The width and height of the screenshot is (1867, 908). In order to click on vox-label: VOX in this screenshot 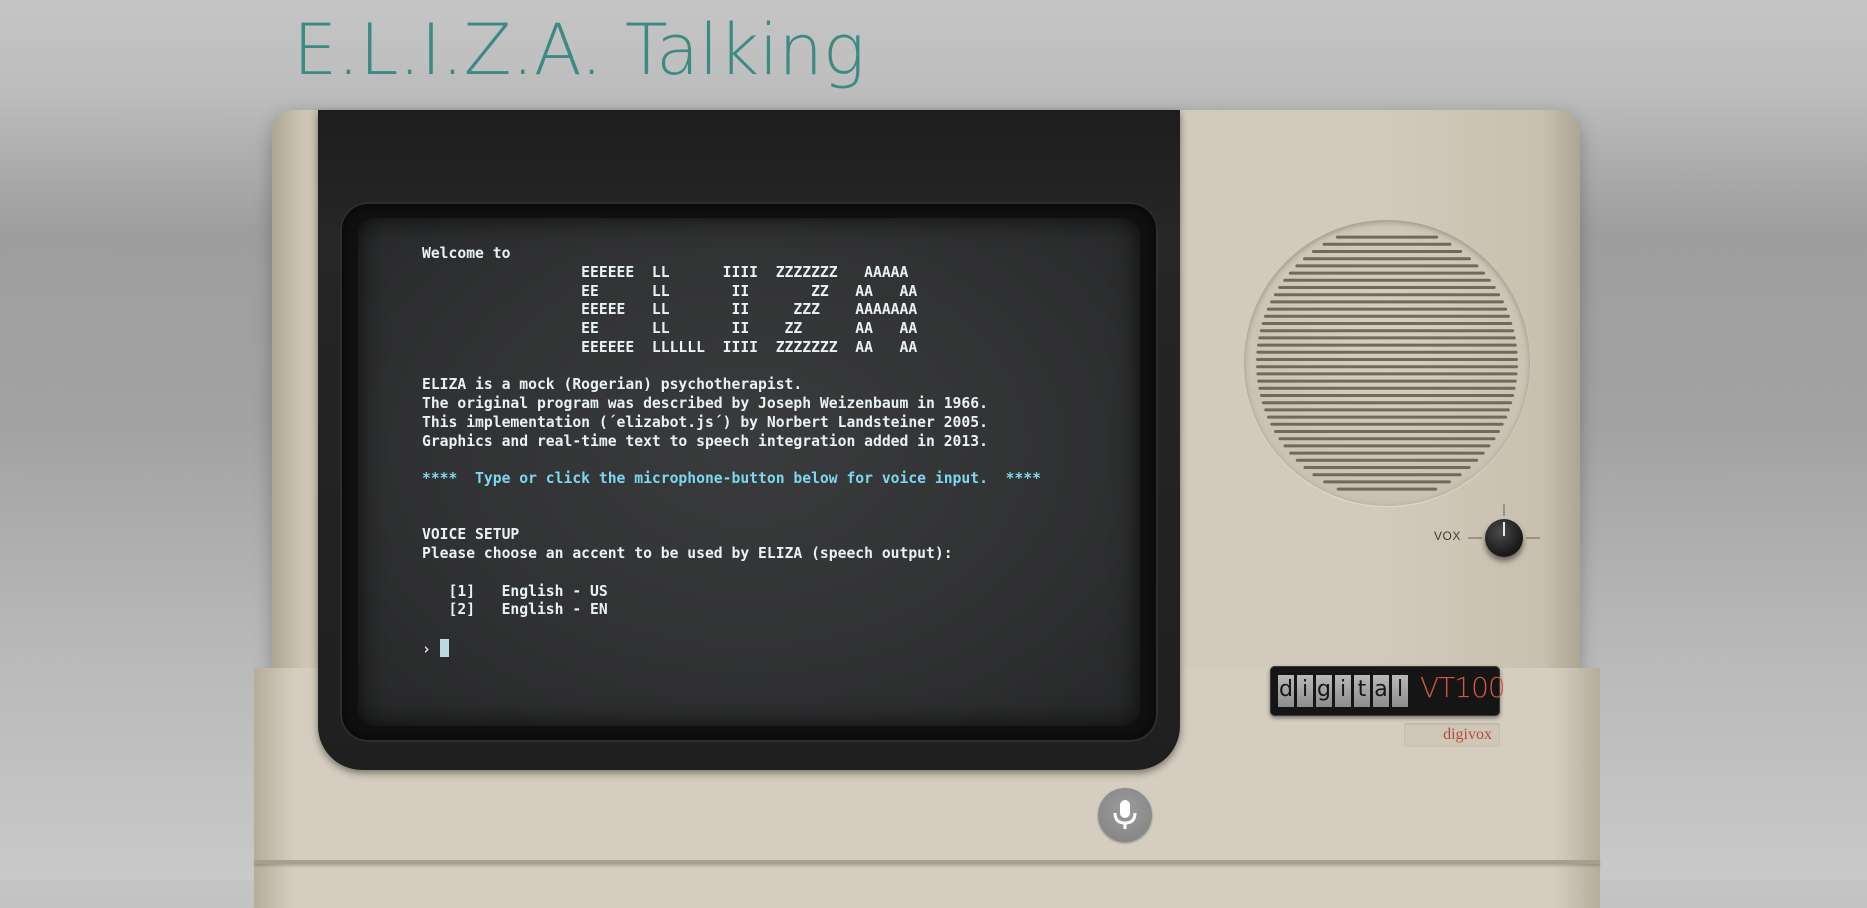, I will do `click(1447, 536)`.